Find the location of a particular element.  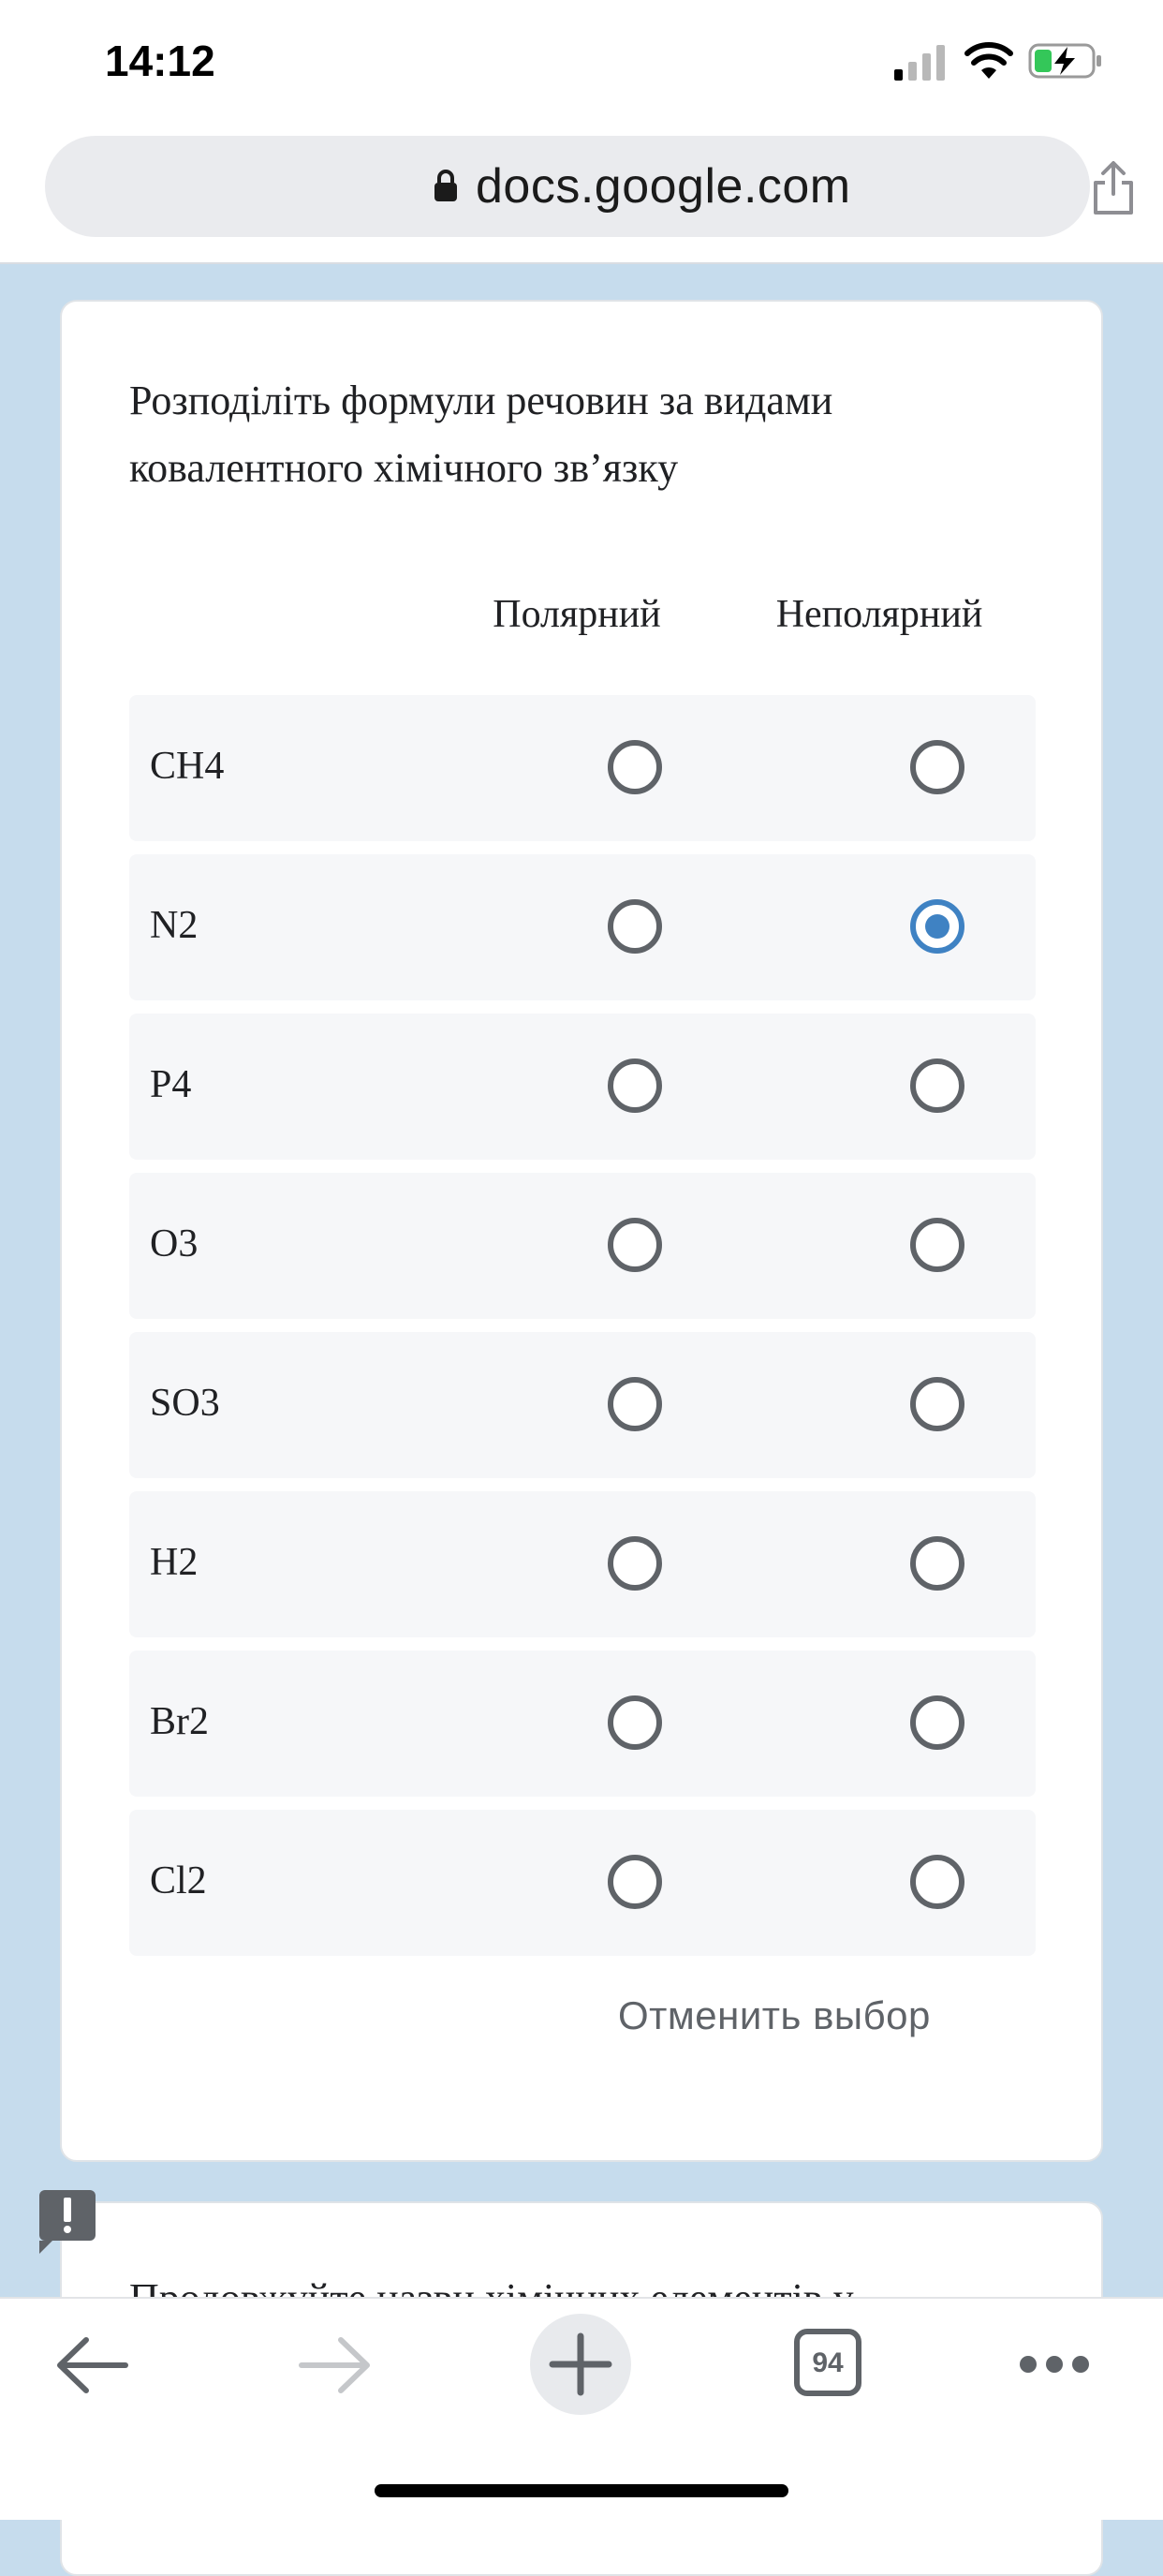

plus-icon is located at coordinates (580, 2364).